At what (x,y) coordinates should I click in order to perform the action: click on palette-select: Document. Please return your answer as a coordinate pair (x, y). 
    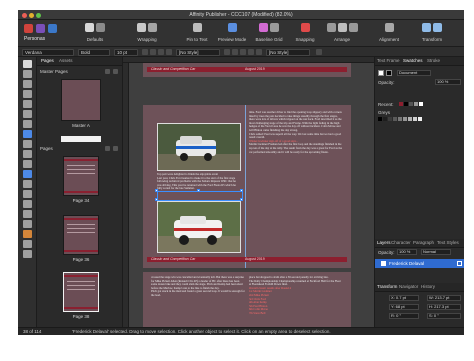
    Looking at the image, I should click on (414, 73).